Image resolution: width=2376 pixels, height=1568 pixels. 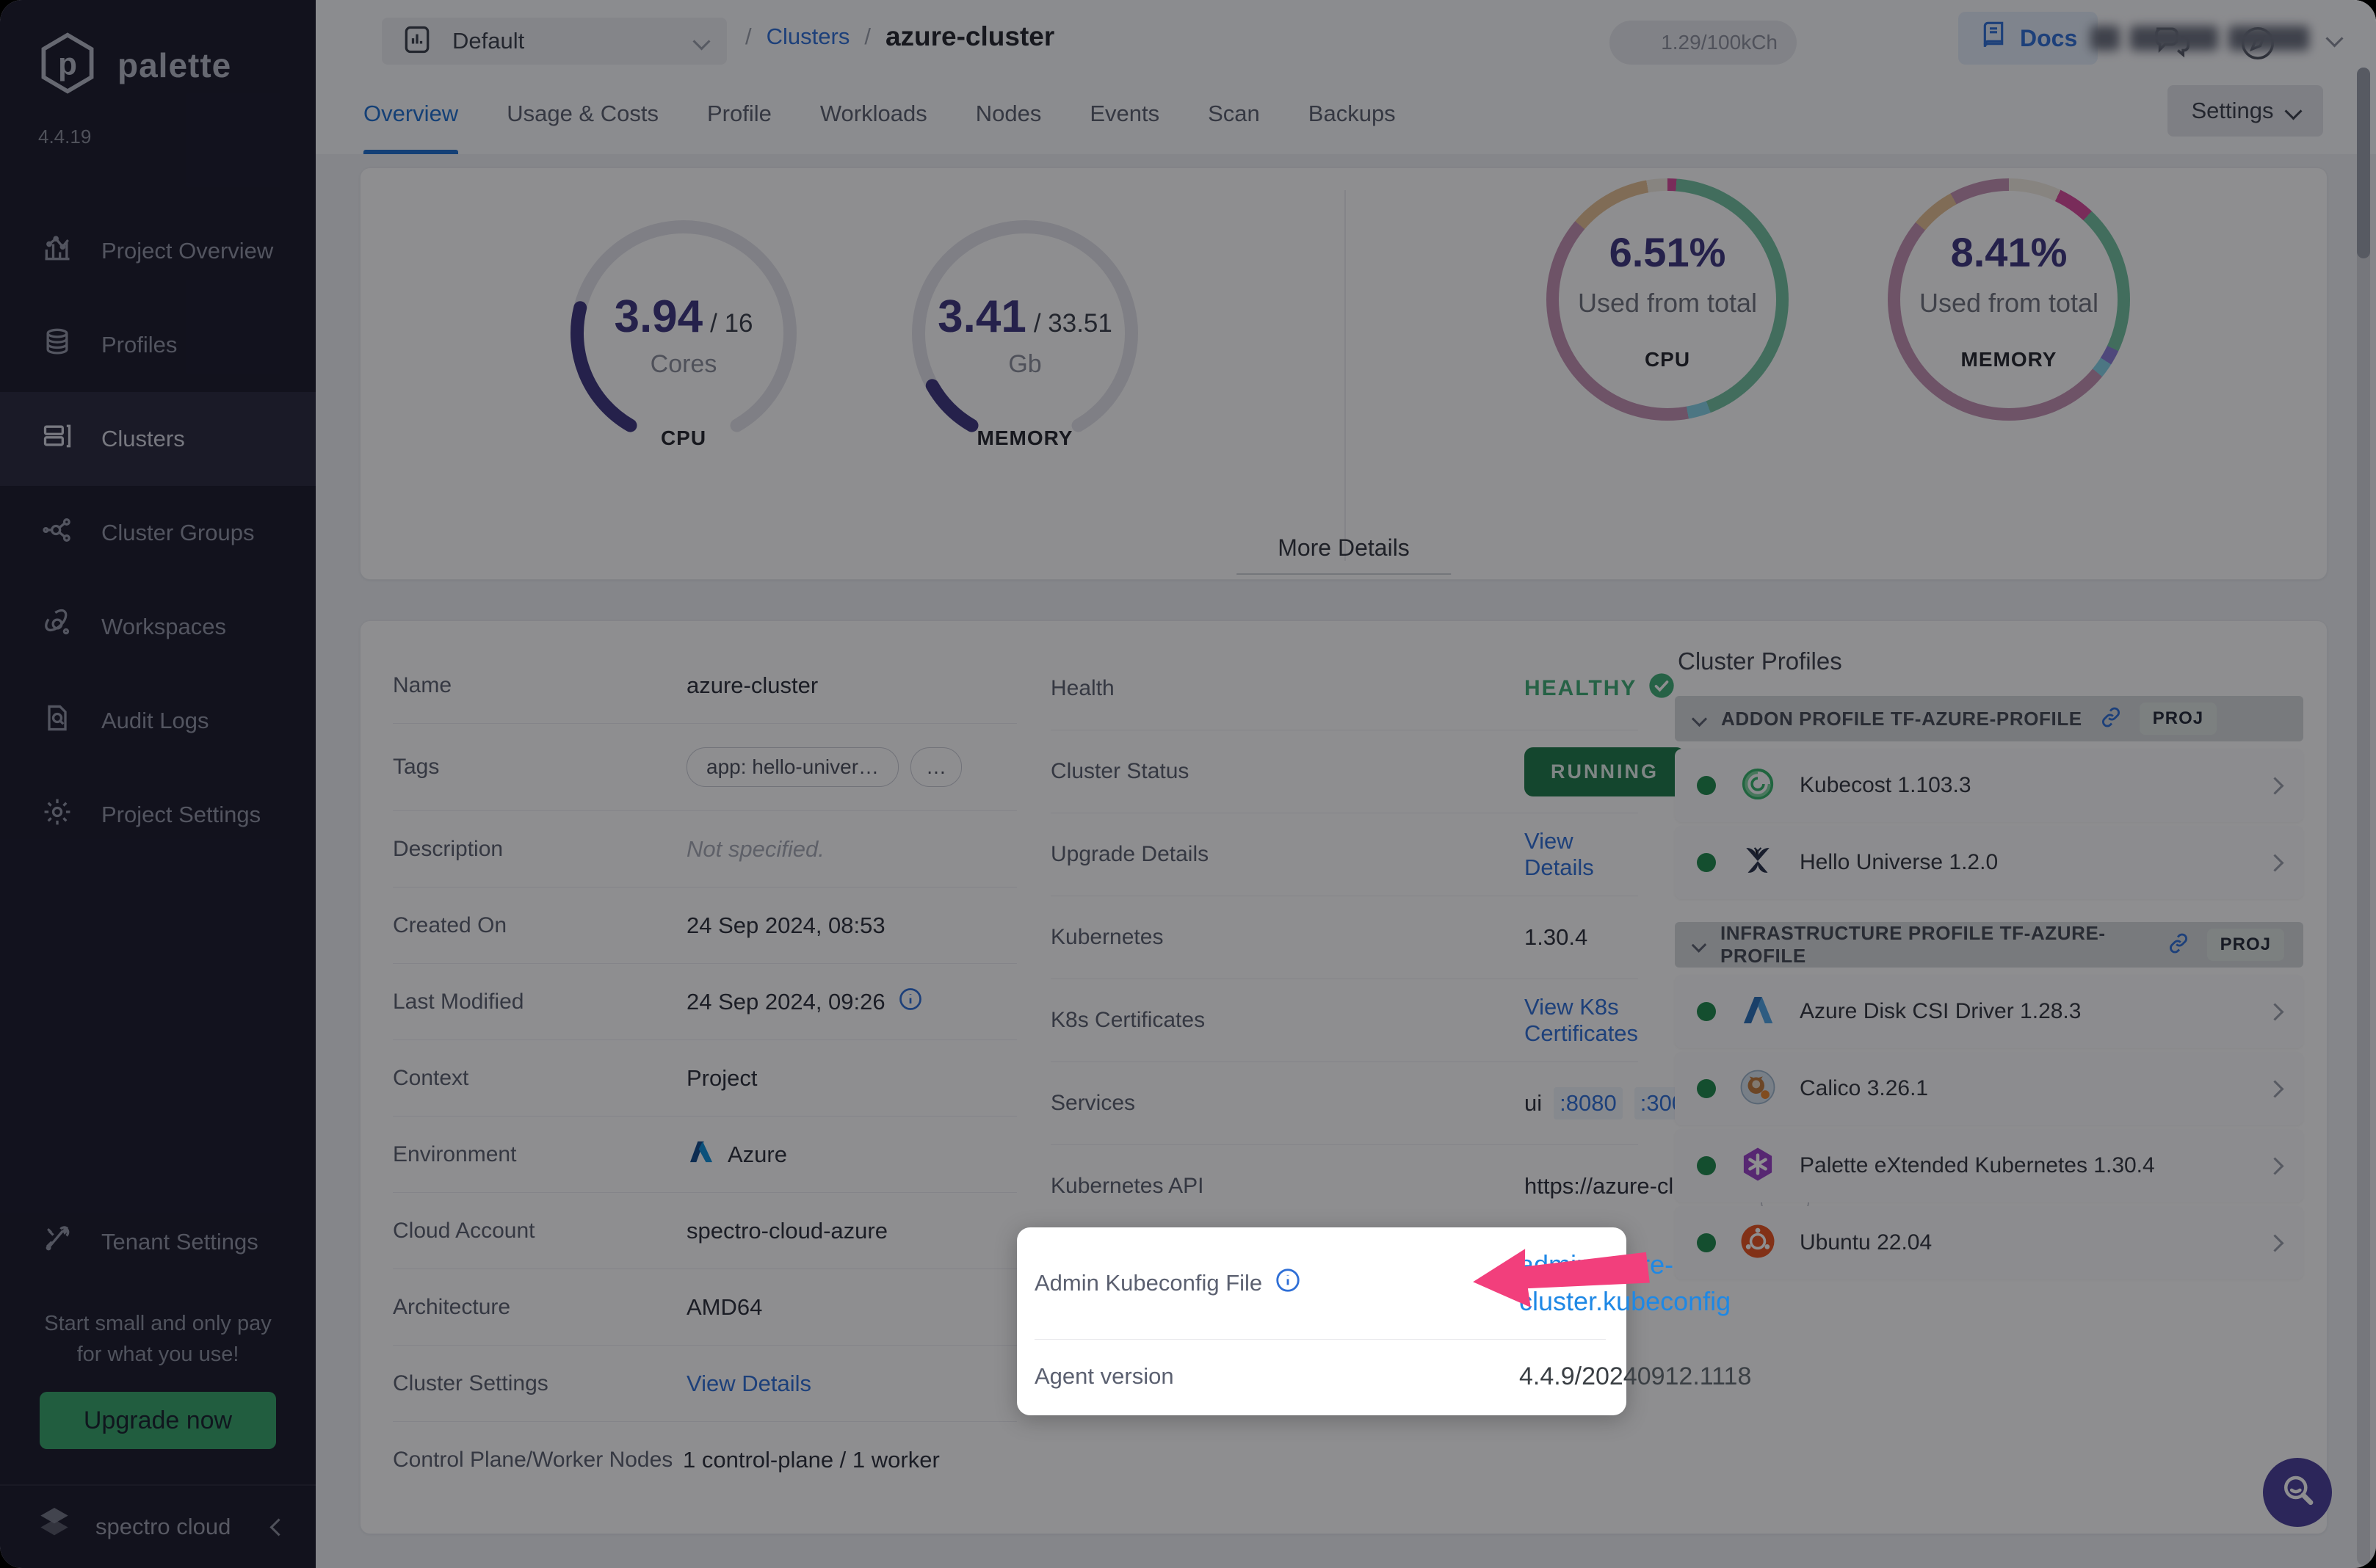 I want to click on info-icon, so click(x=1288, y=1283).